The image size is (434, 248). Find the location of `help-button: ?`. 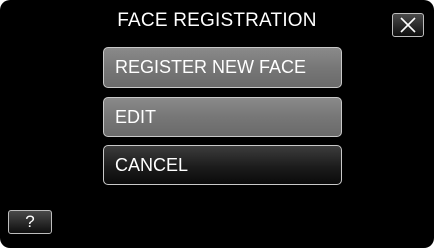

help-button: ? is located at coordinates (30, 222).